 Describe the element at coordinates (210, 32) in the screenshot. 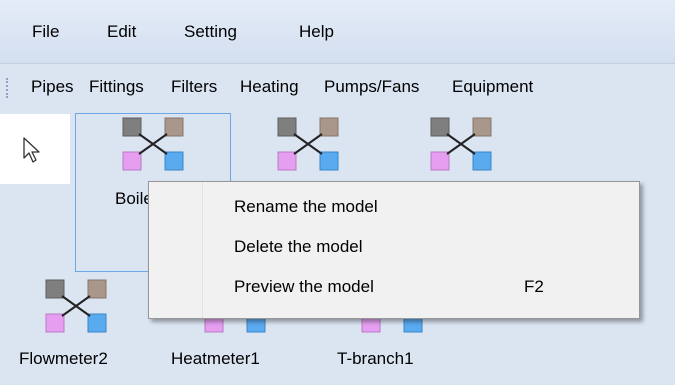

I see `menu-setting: Setting` at that location.